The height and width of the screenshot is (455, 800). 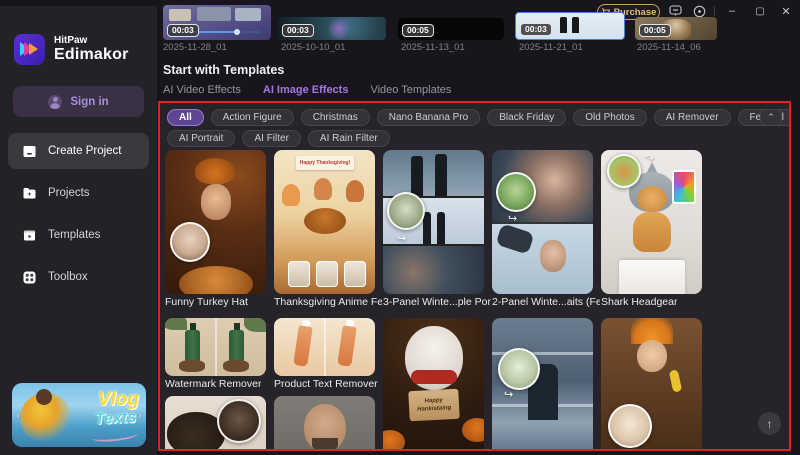 What do you see at coordinates (29, 49) in the screenshot?
I see `edimakor-logo-icon` at bounding box center [29, 49].